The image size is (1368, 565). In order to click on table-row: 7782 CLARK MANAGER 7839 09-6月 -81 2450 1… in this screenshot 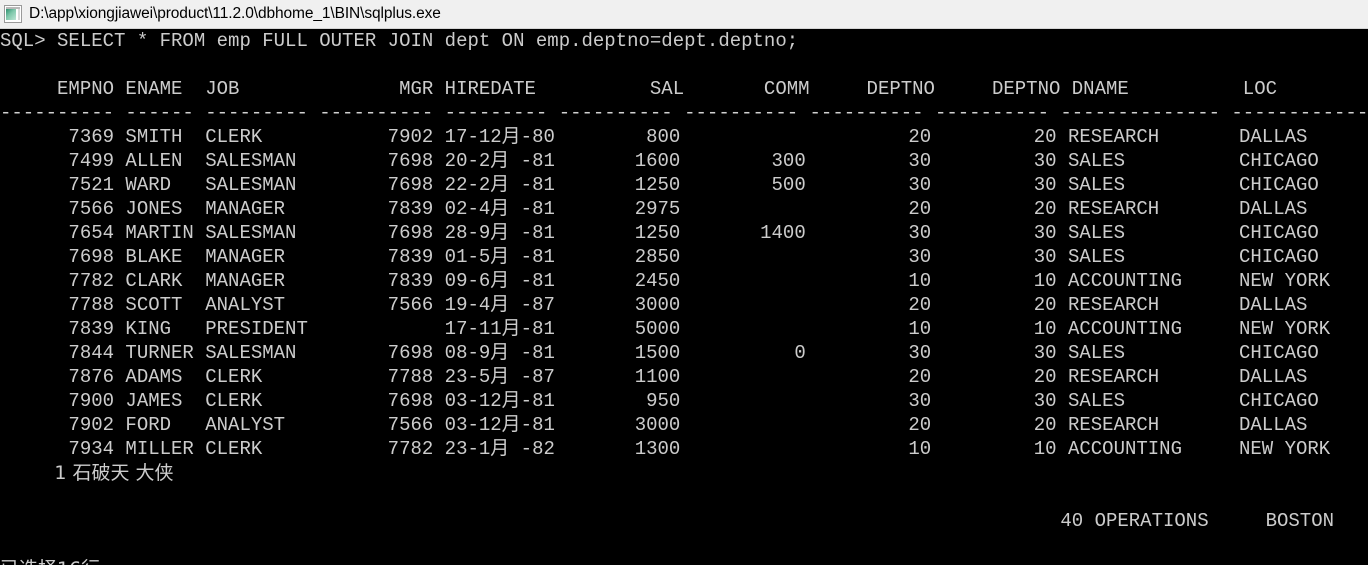, I will do `click(665, 281)`.